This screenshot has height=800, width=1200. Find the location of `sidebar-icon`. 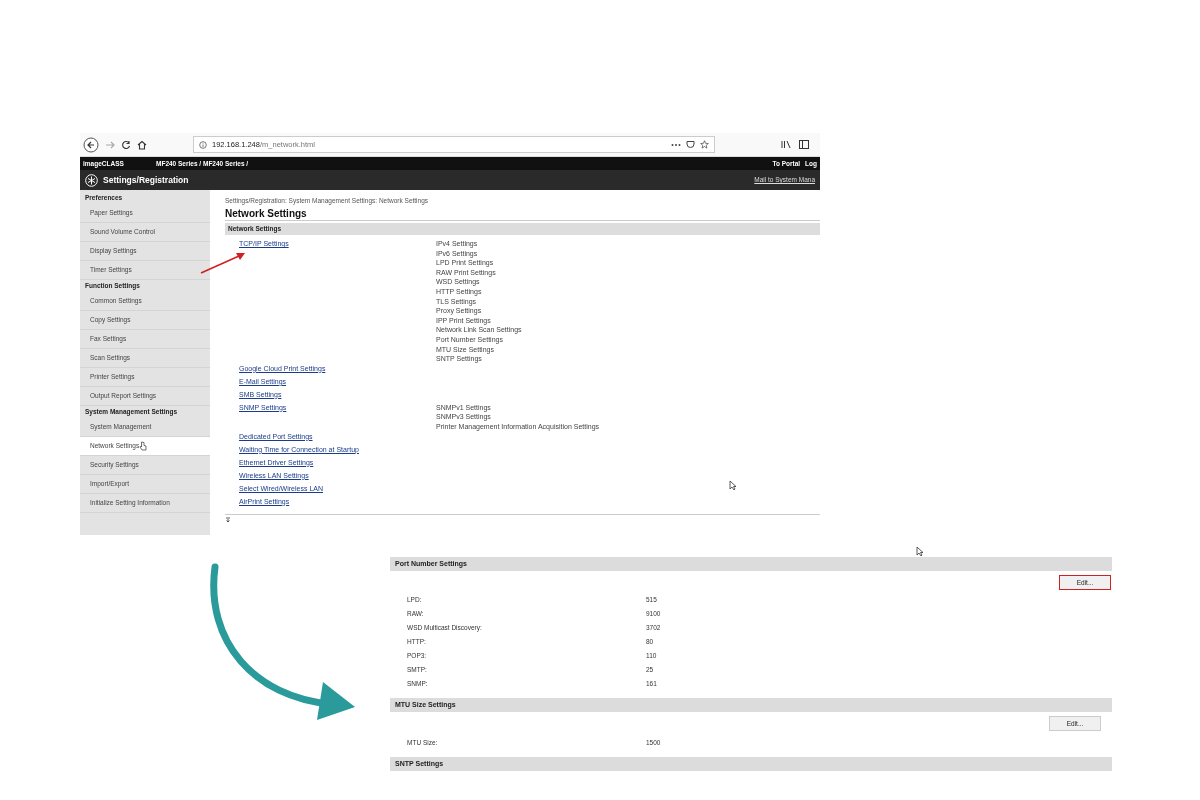

sidebar-icon is located at coordinates (804, 144).